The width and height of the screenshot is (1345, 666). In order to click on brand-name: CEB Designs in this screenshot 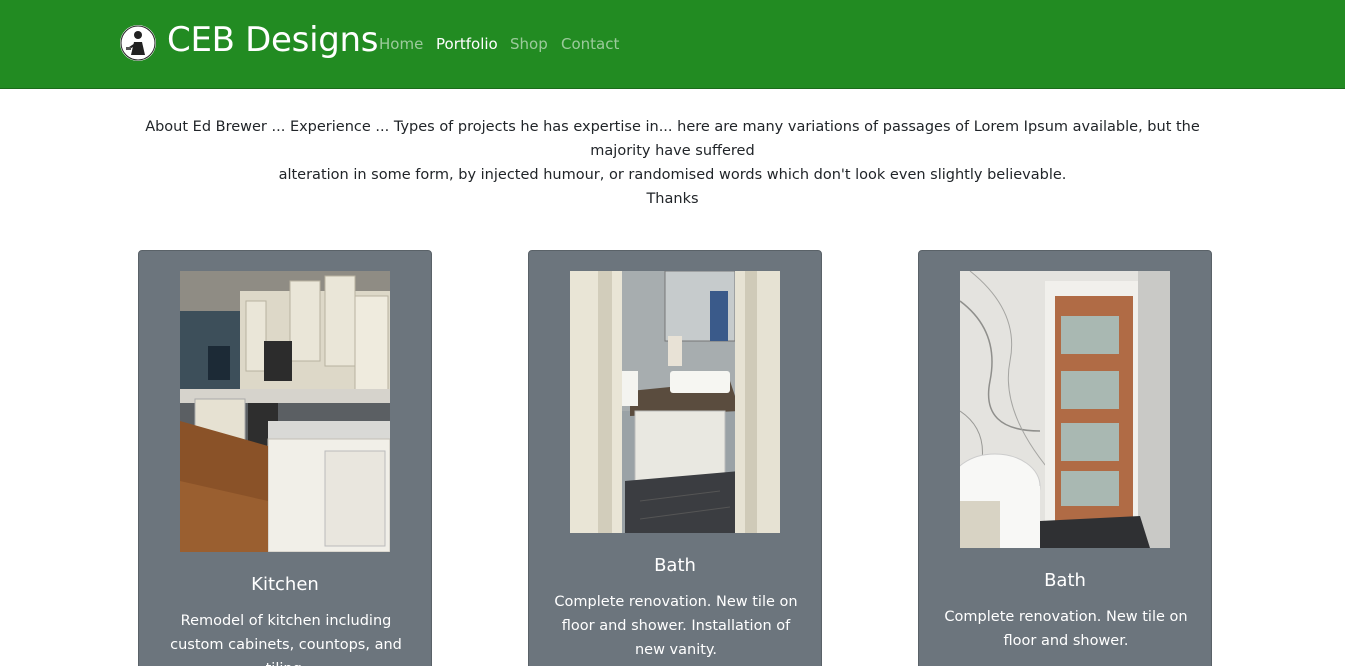, I will do `click(272, 40)`.